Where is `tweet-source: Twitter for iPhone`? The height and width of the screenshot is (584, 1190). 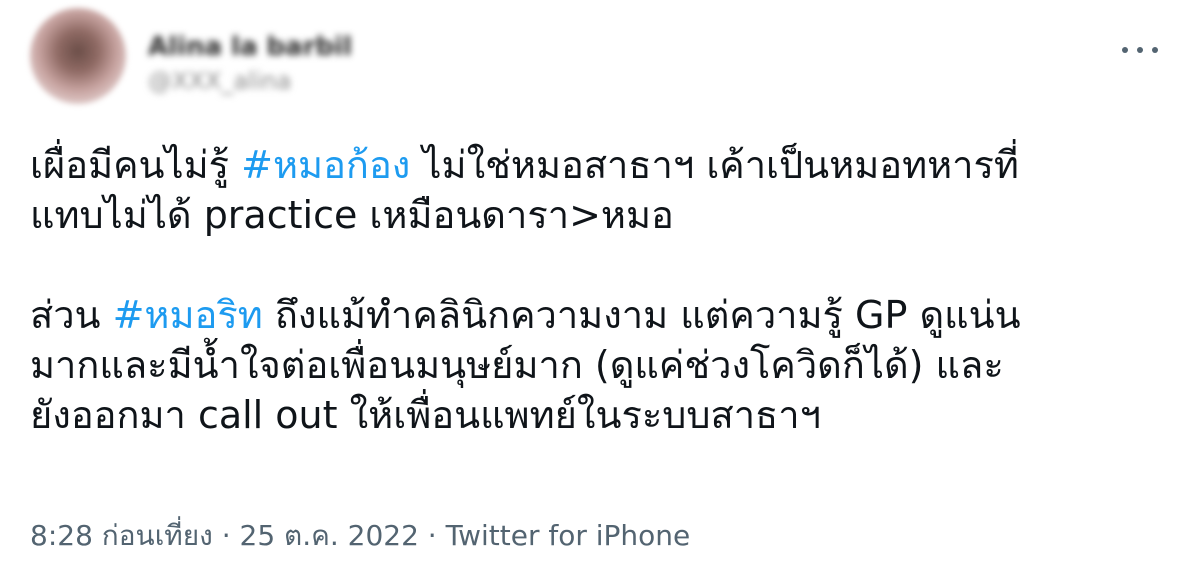
tweet-source: Twitter for iPhone is located at coordinates (568, 535).